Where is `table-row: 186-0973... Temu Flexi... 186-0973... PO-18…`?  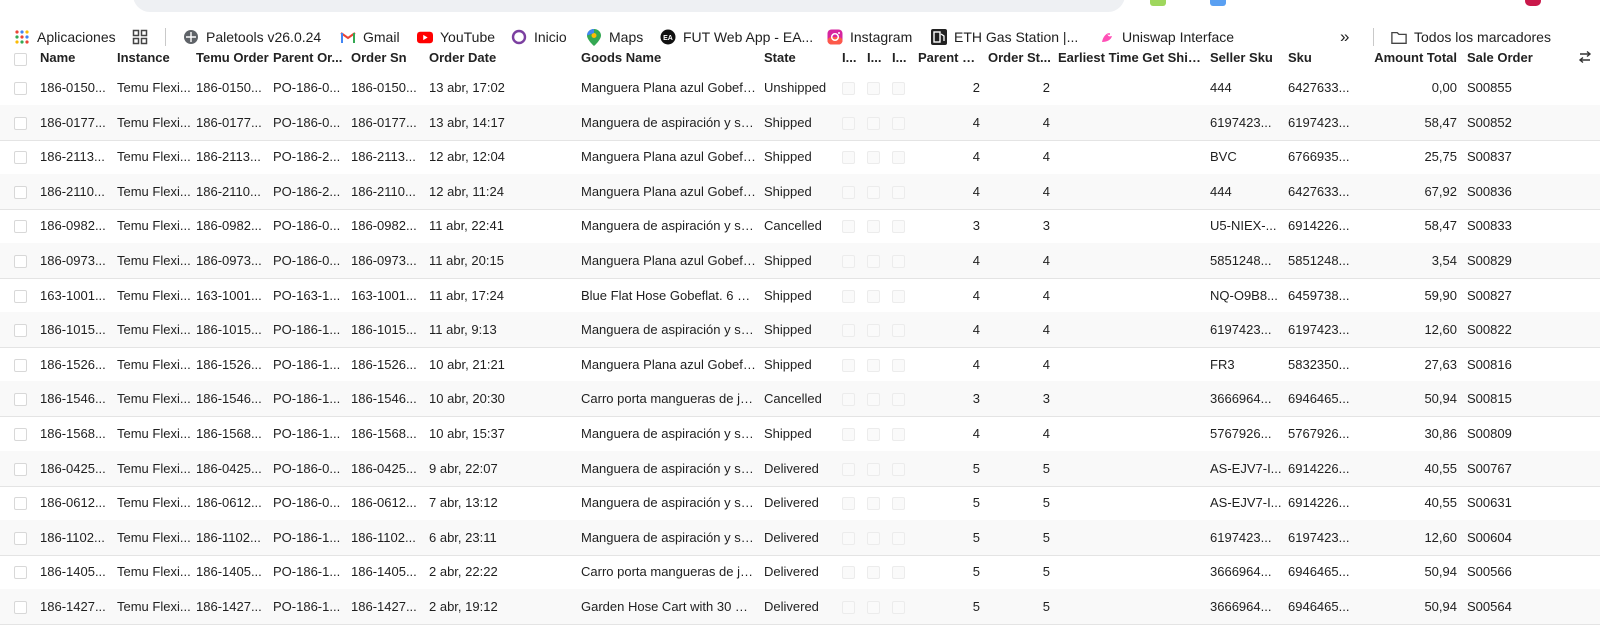 table-row: 186-0973... Temu Flexi... 186-0973... PO-18… is located at coordinates (800, 261).